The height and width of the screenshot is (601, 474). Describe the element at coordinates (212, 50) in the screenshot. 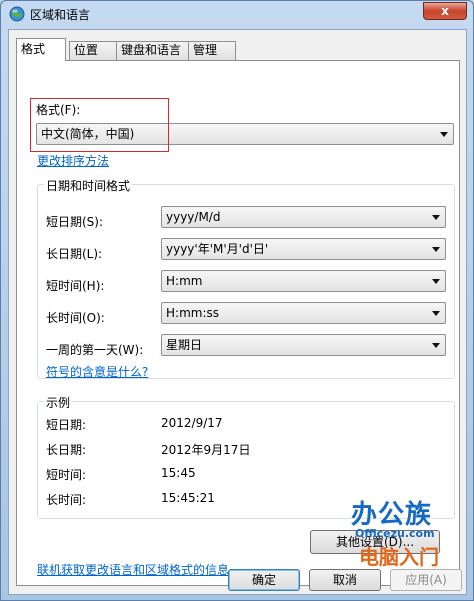

I see `tab-admin: 管理` at that location.